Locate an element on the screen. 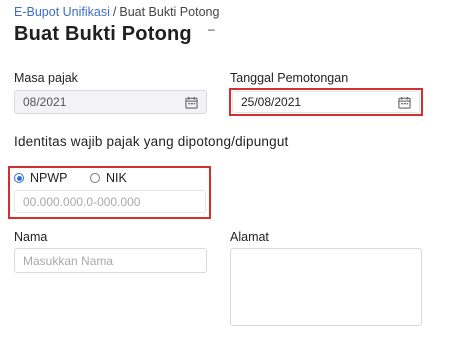  breadcrumb-current: Buat Bukti Potong is located at coordinates (169, 12).